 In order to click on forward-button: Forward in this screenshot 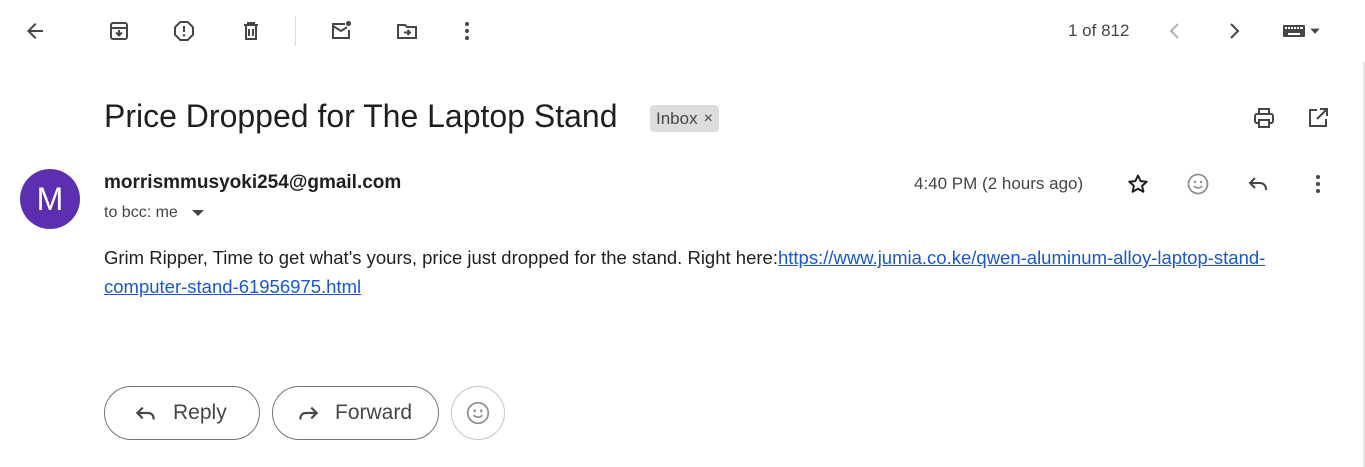, I will do `click(355, 413)`.